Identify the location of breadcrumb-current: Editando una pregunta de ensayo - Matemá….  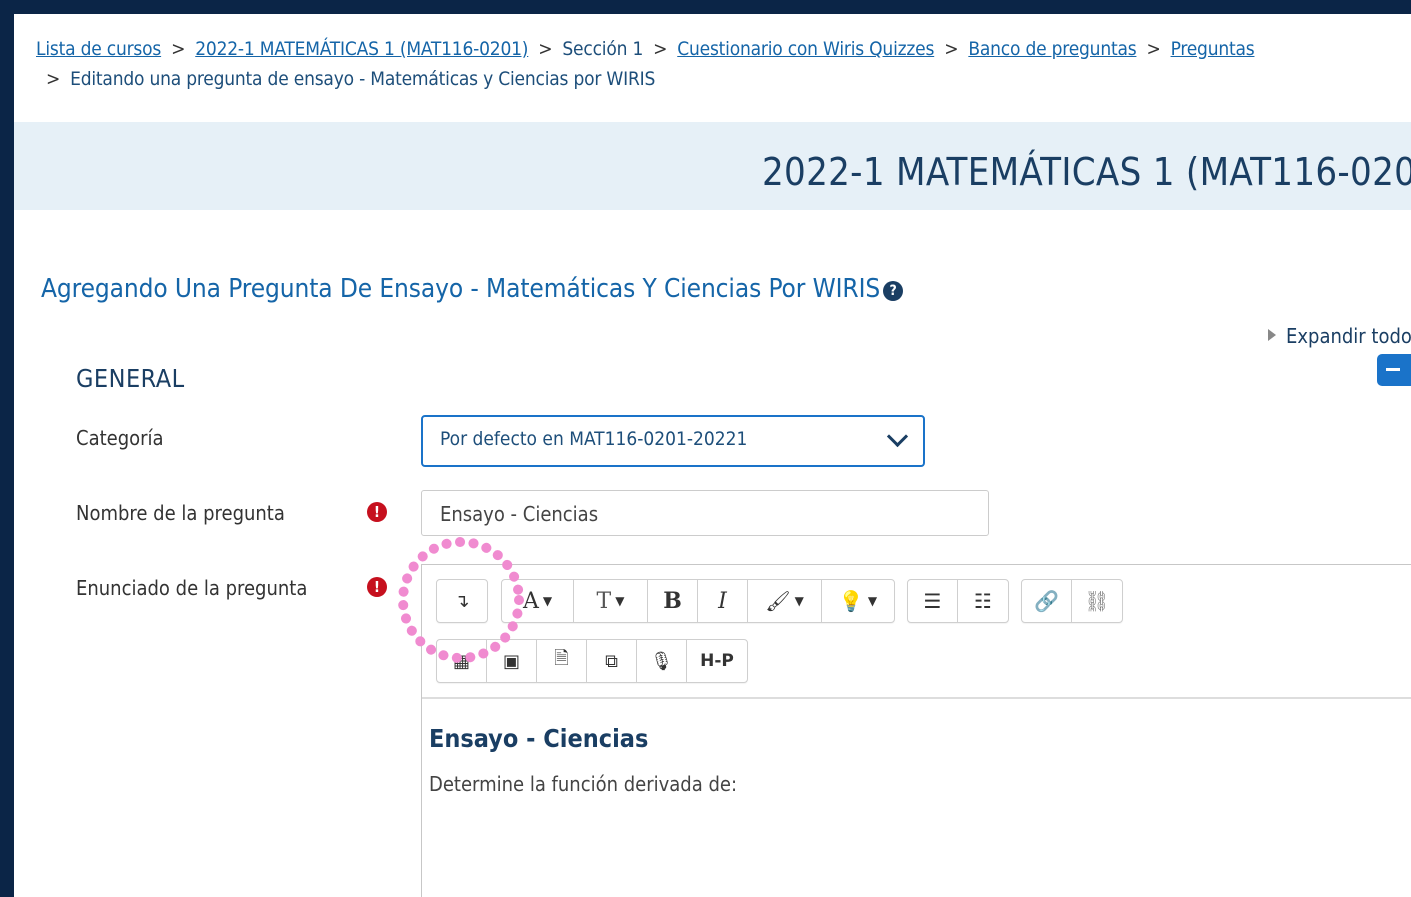
(363, 79).